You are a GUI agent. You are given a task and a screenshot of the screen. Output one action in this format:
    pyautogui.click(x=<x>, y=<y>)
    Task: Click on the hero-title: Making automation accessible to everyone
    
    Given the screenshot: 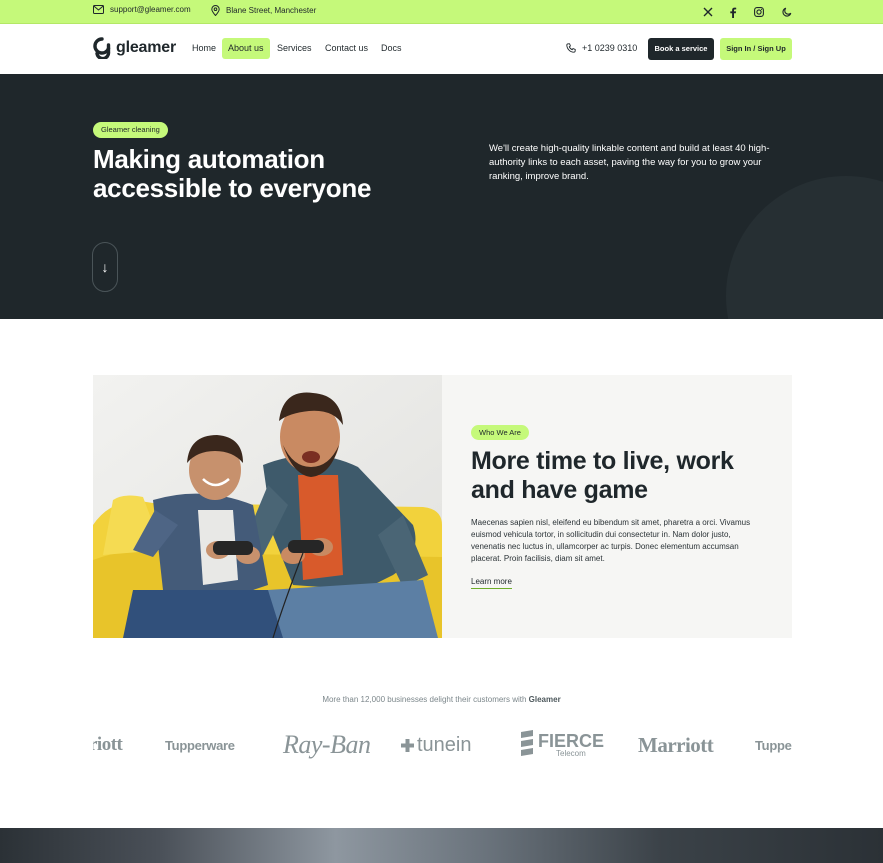 What is the action you would take?
    pyautogui.click(x=263, y=174)
    